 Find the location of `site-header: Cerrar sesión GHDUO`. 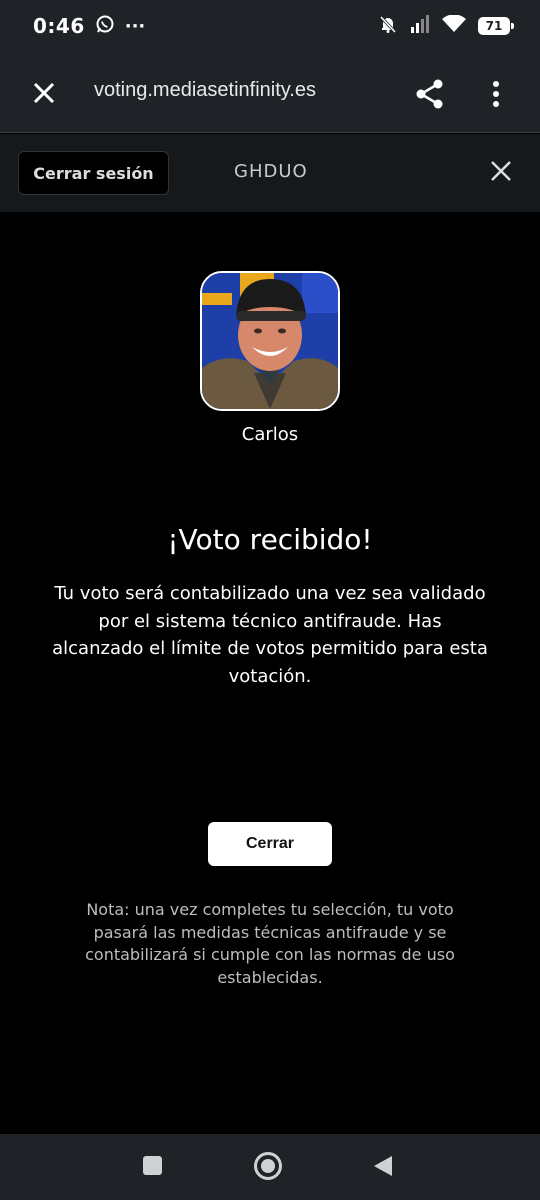

site-header: Cerrar sesión GHDUO is located at coordinates (270, 173).